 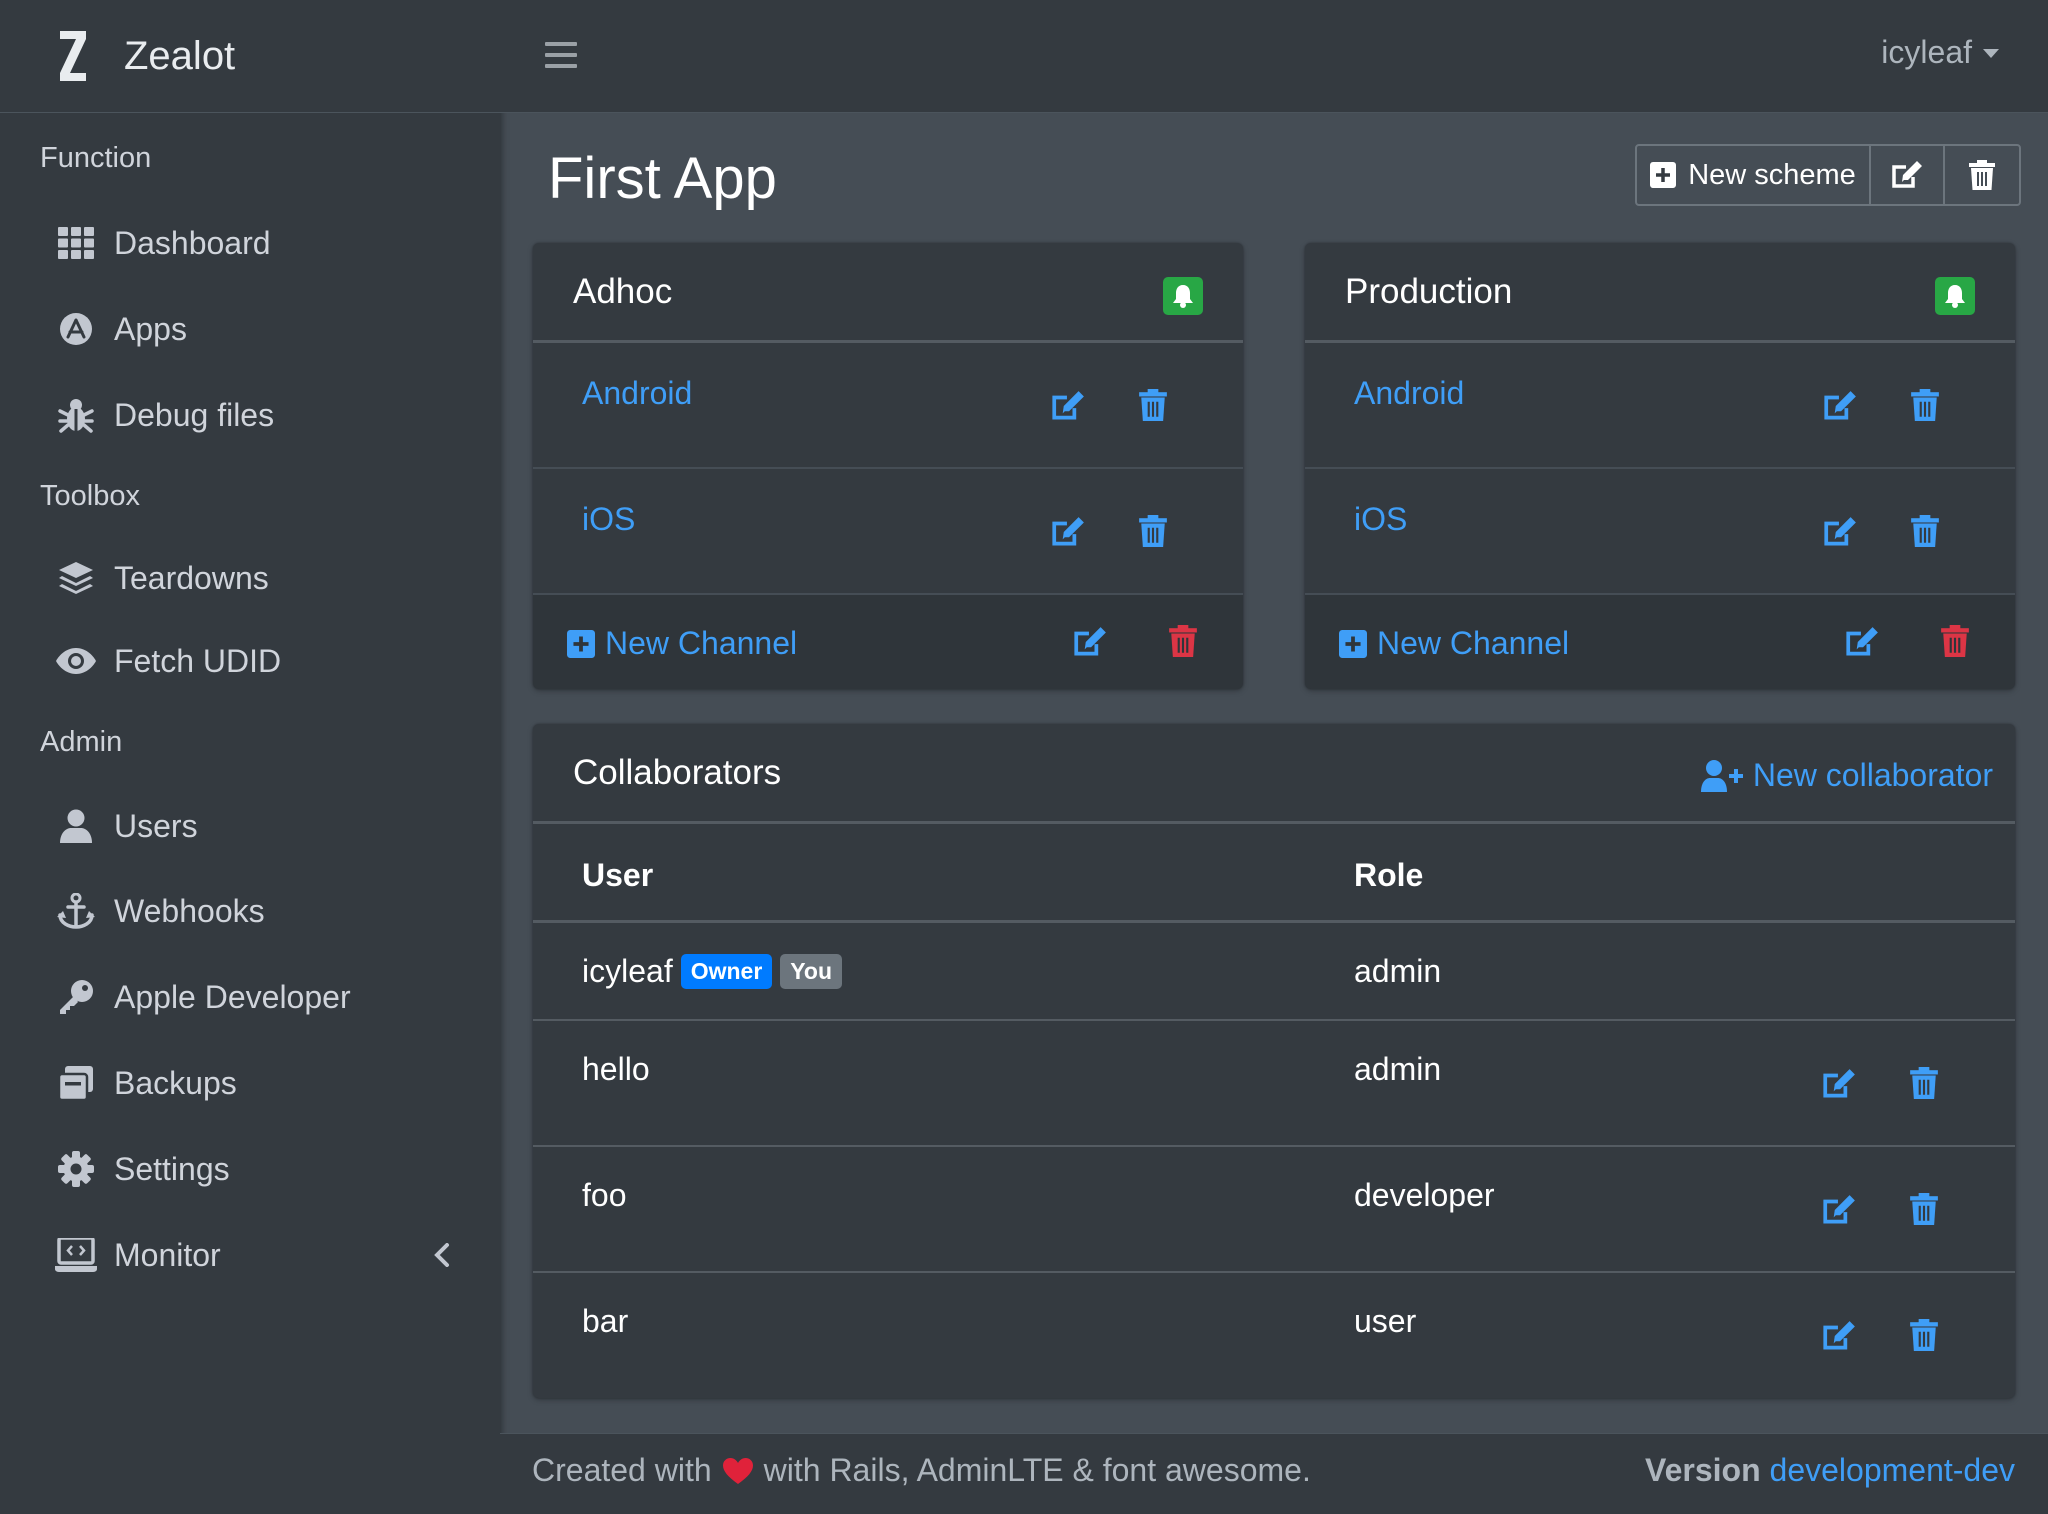 I want to click on archive-icon, so click(x=76, y=1083).